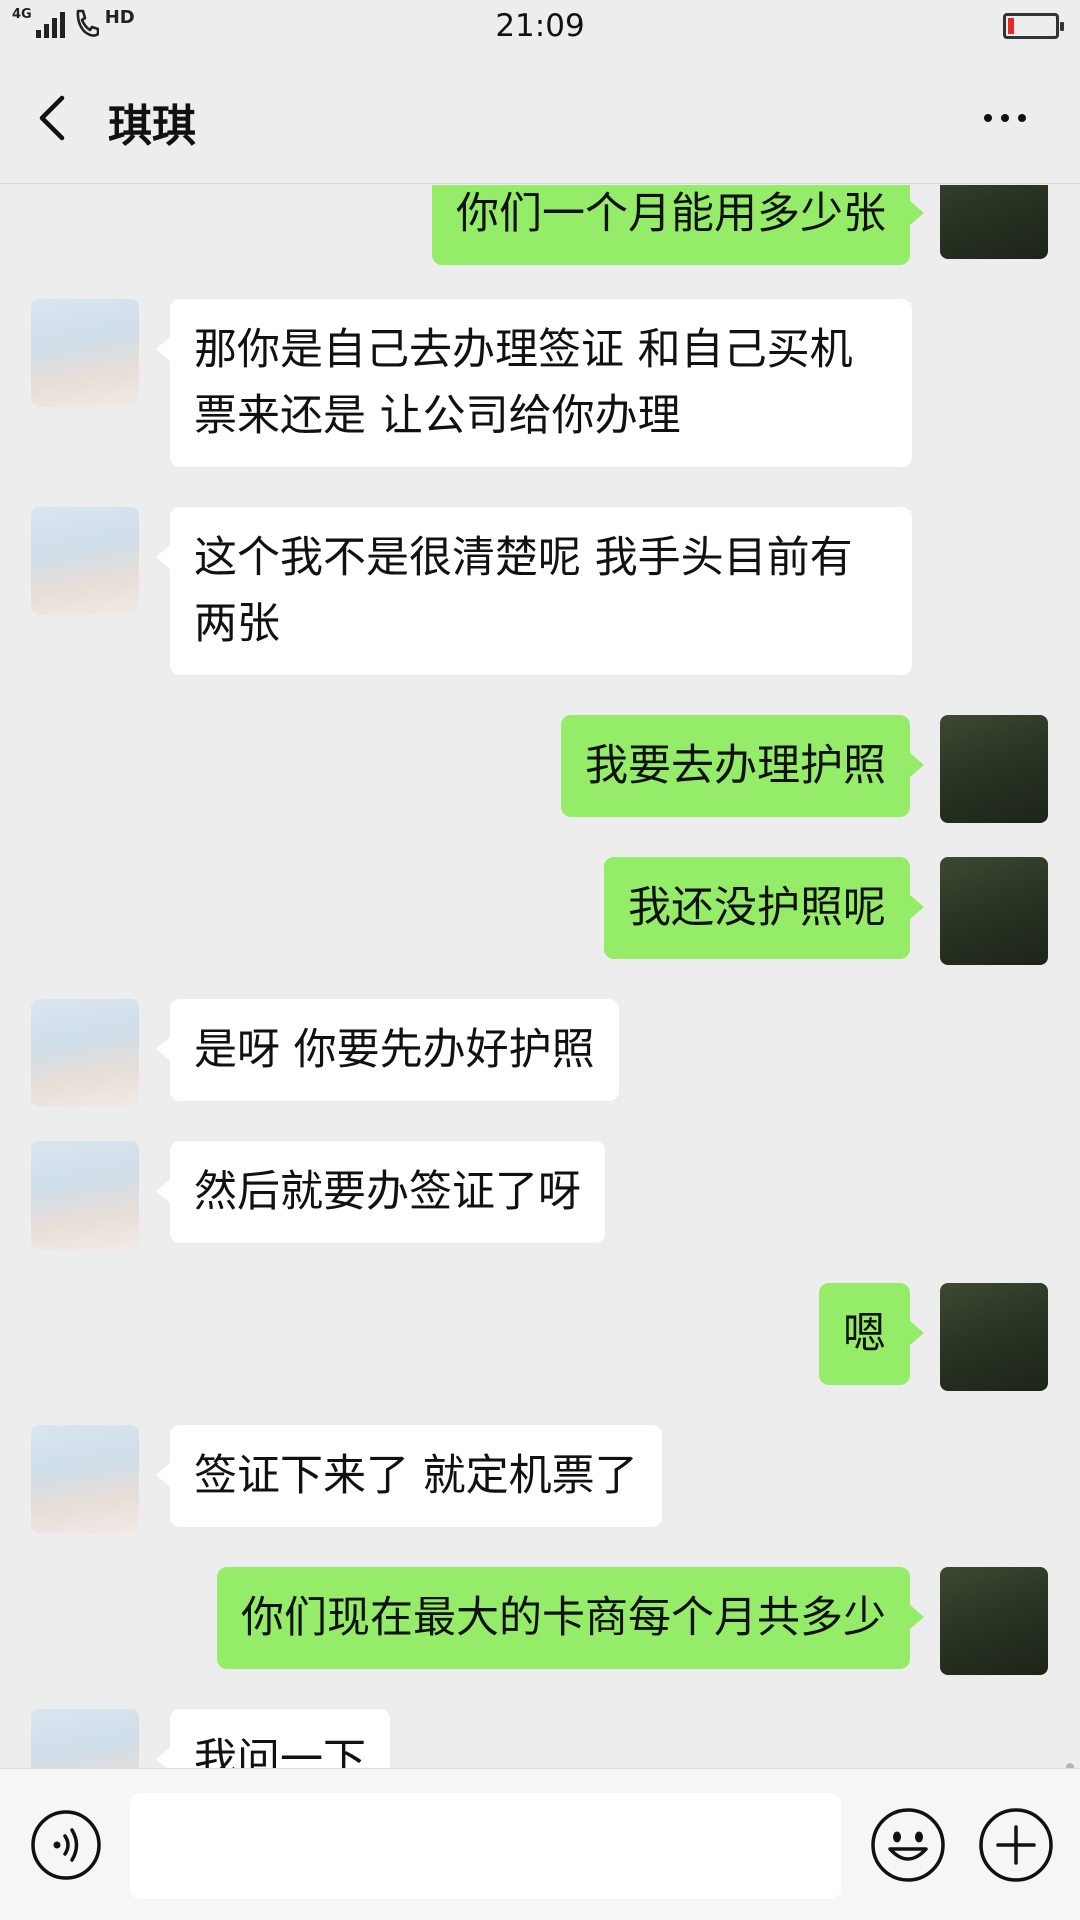 Image resolution: width=1080 pixels, height=1920 pixels. I want to click on message-bubble: 嗯, so click(871, 1334).